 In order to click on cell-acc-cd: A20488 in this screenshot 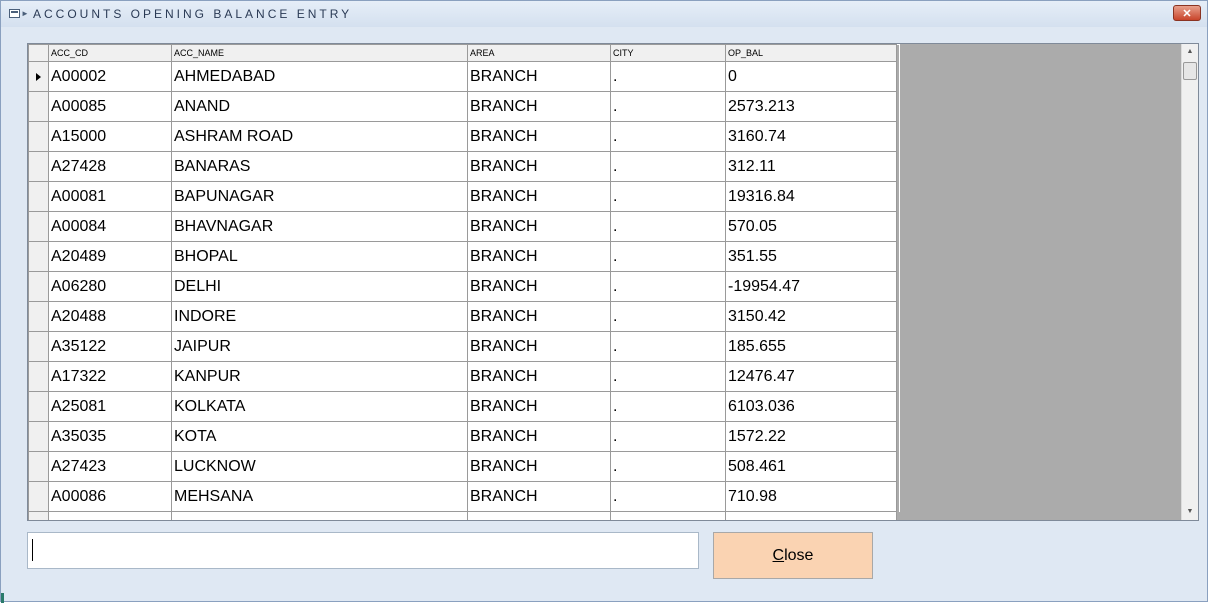, I will do `click(110, 316)`.